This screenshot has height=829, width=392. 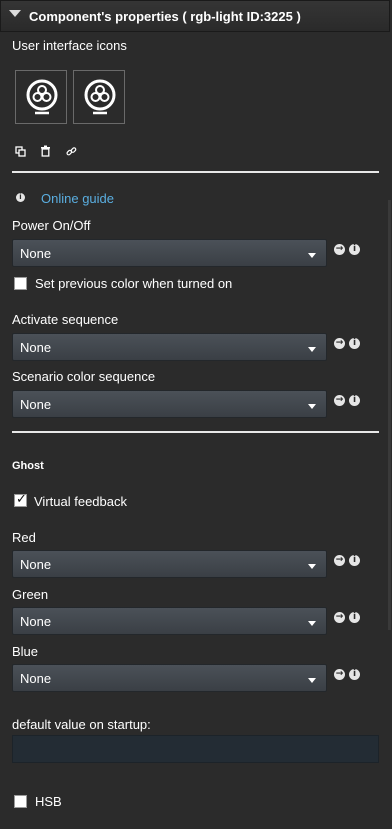 What do you see at coordinates (169, 564) in the screenshot?
I see `red-select: None` at bounding box center [169, 564].